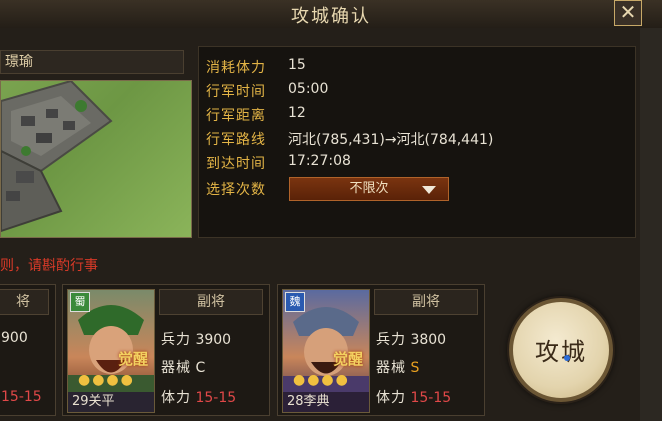 Image resolution: width=662 pixels, height=421 pixels. Describe the element at coordinates (28, 350) in the screenshot. I see `general-card-partial: 将 900 15-15` at that location.